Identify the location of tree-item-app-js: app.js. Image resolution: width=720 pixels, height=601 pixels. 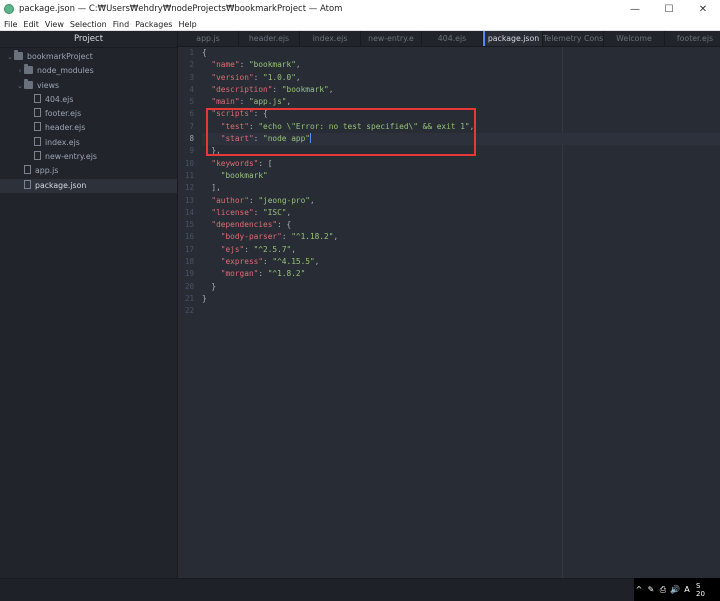
(88, 171).